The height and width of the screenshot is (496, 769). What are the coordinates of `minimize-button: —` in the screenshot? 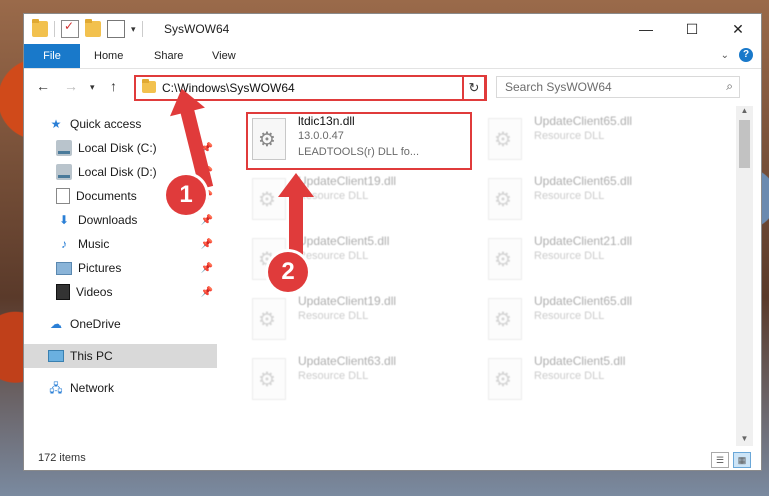 It's located at (646, 29).